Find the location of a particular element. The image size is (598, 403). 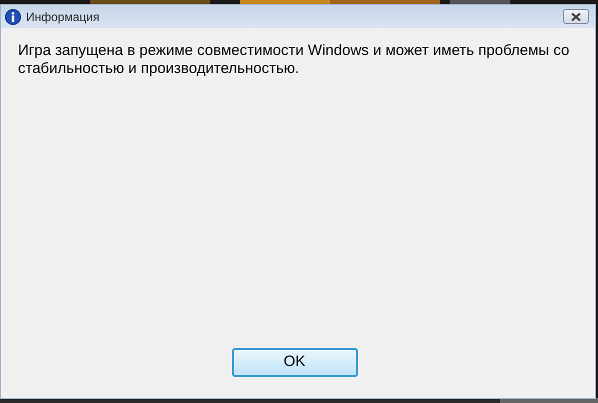

message-text: Игра запущена в режиме совместимости Windows и может иметь проблемы со стабильностью и производительностью. is located at coordinates (294, 60).